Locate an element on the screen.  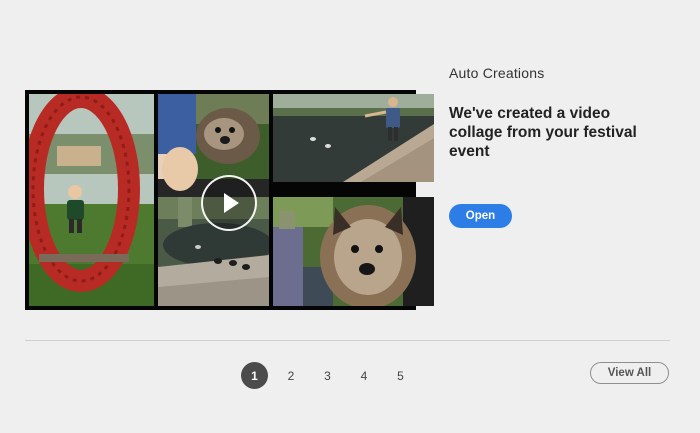
page-button-4: 4 is located at coordinates (364, 375).